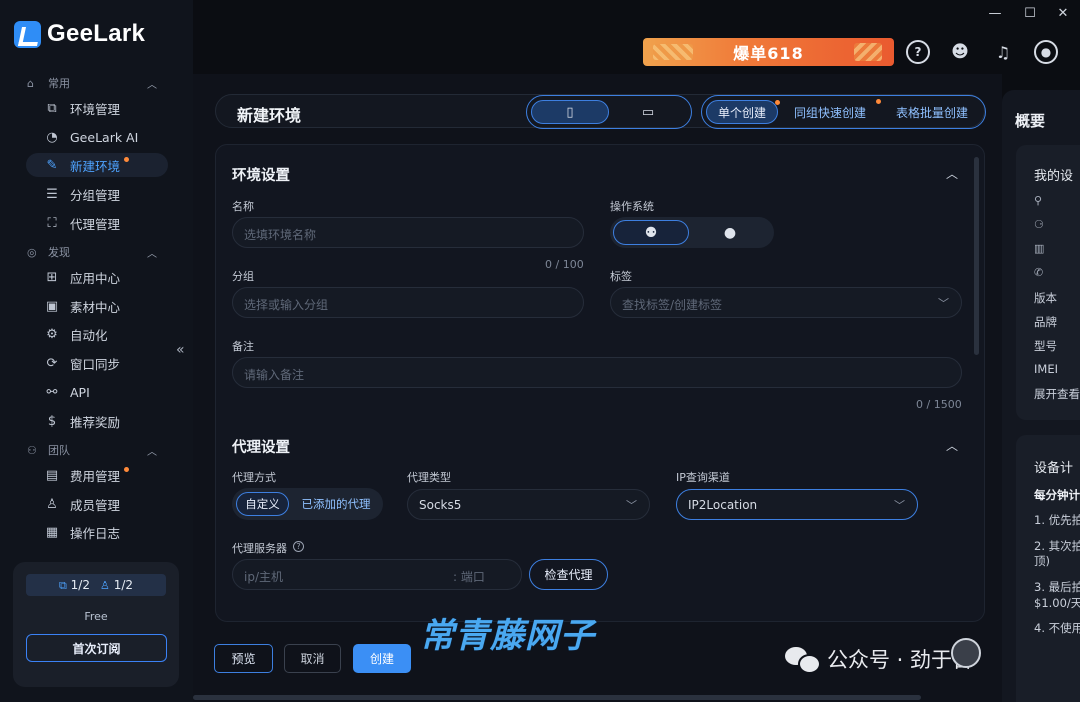  Describe the element at coordinates (336, 504) in the screenshot. I see `proxy-mode-added: 已添加的代理` at that location.